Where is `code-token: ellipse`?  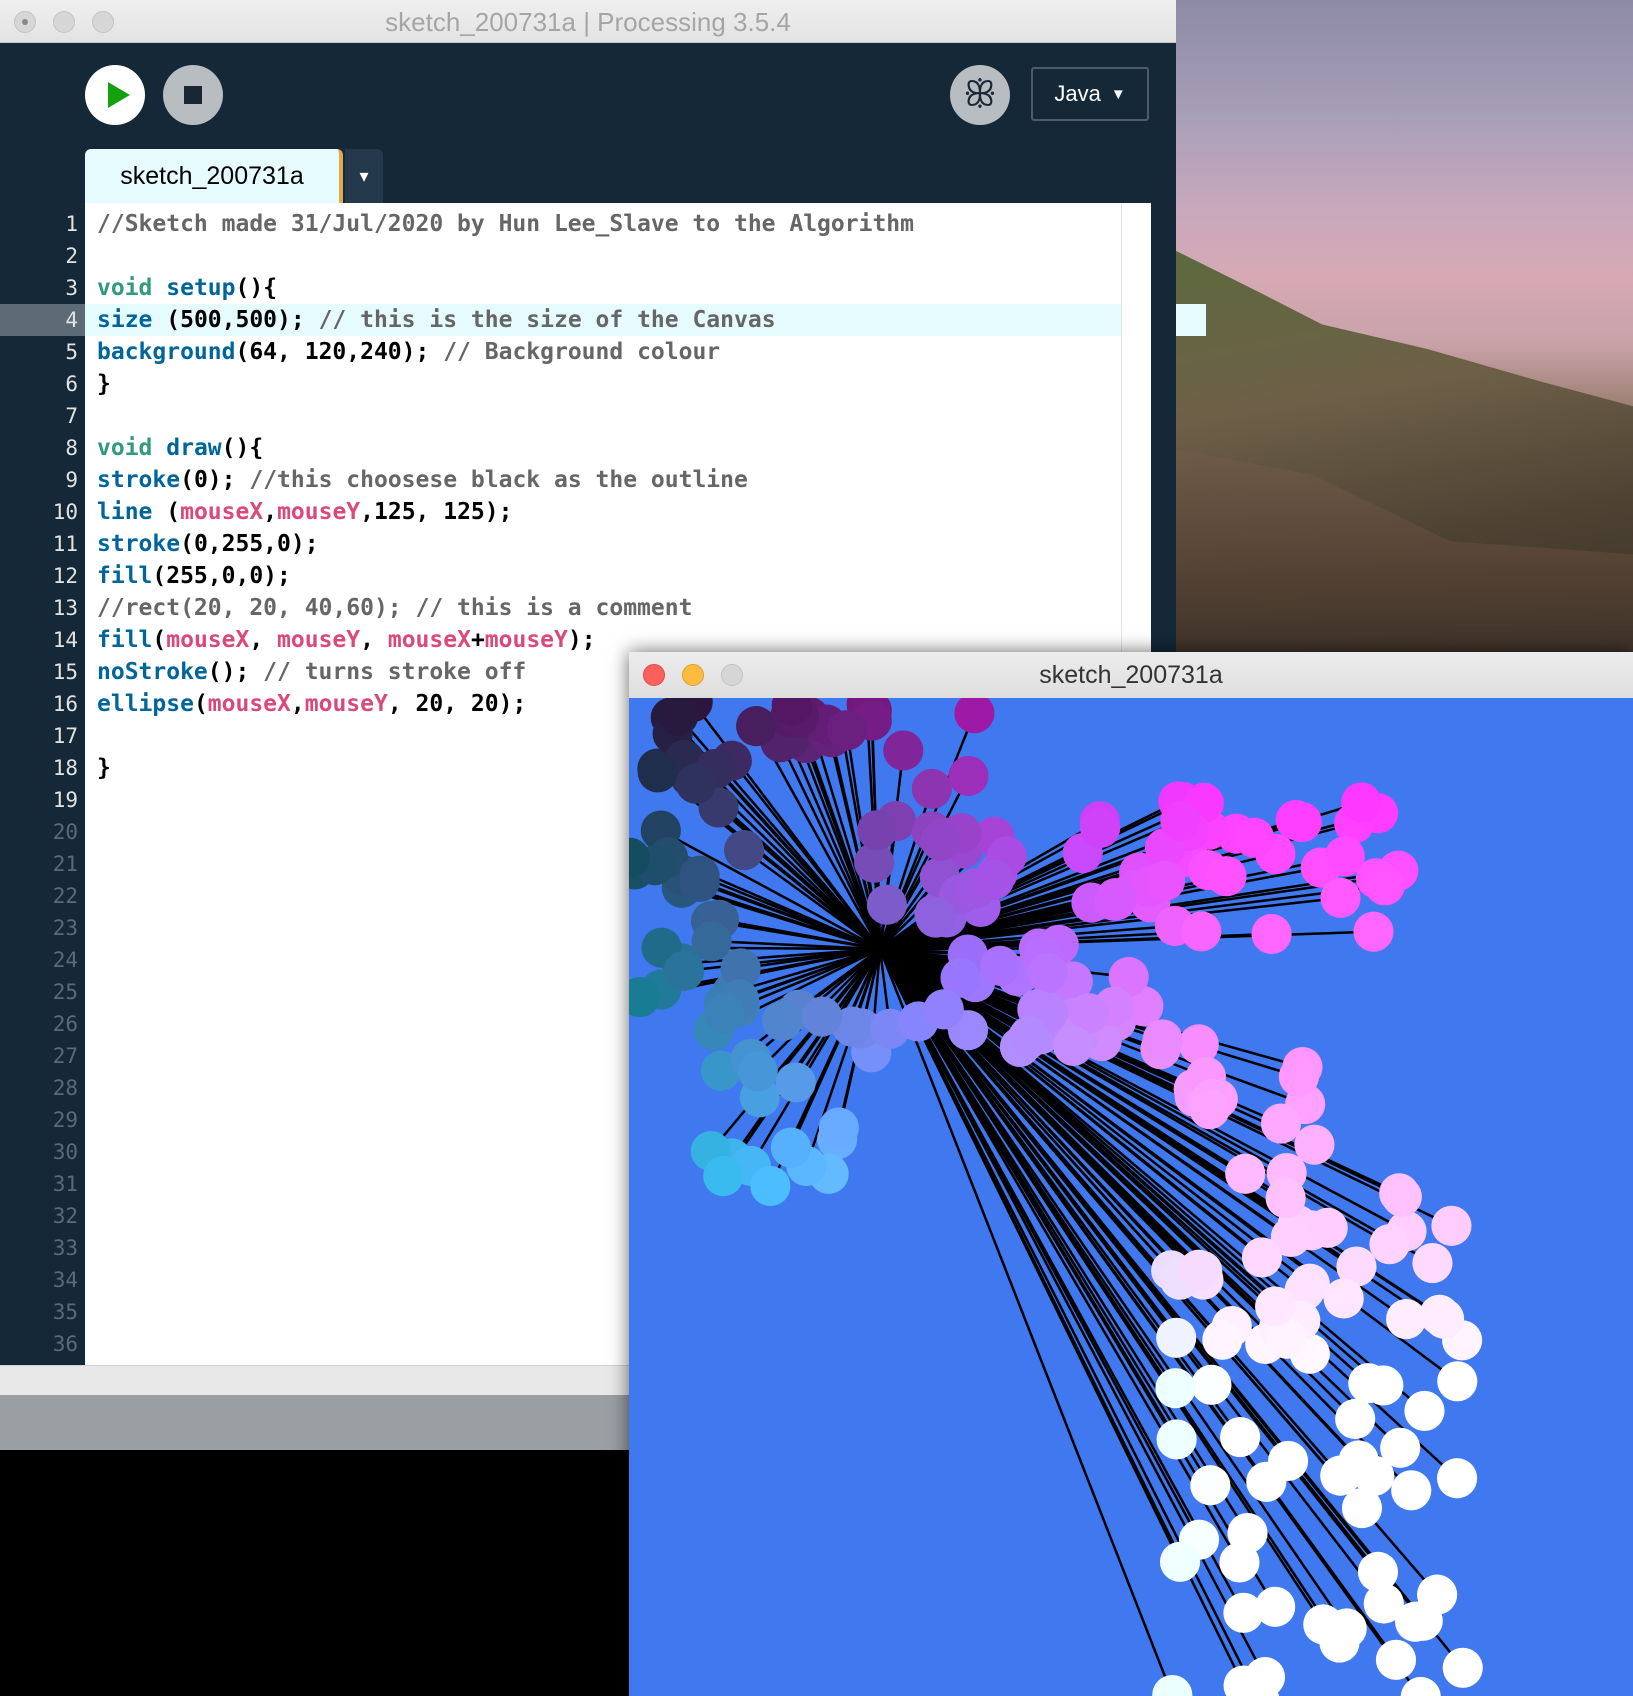 code-token: ellipse is located at coordinates (145, 704).